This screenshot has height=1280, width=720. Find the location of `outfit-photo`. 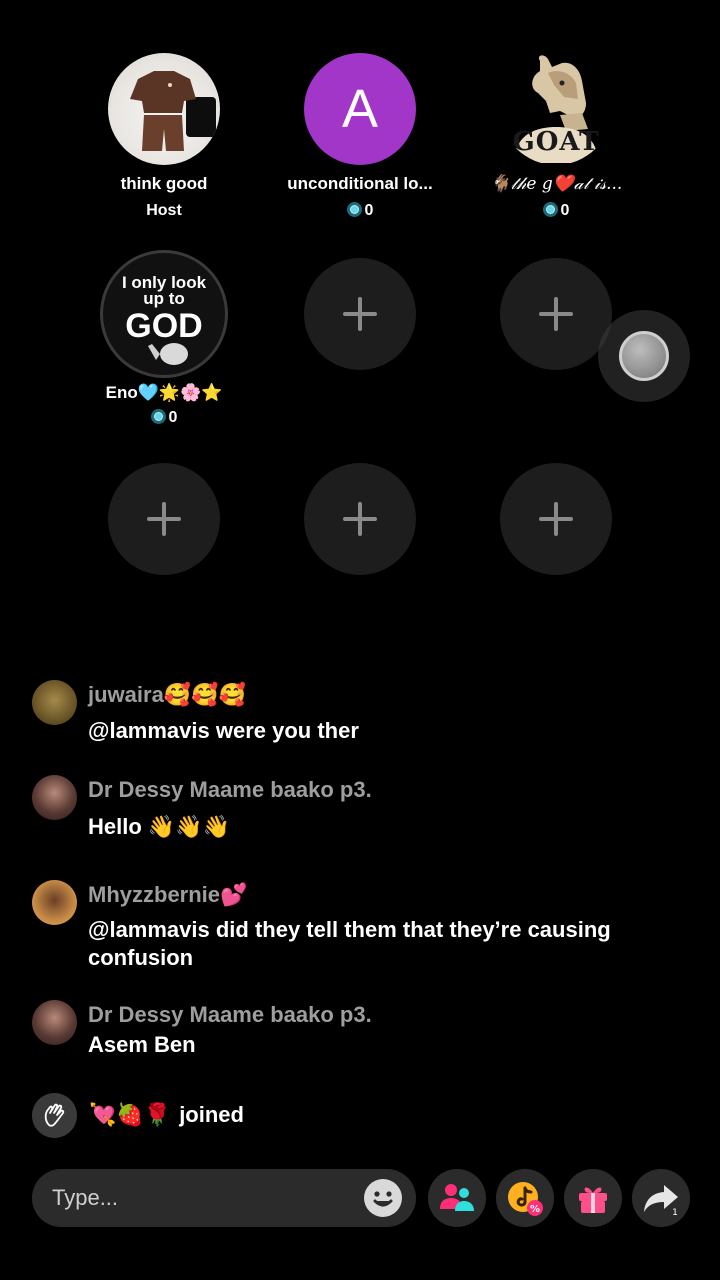

outfit-photo is located at coordinates (173, 111).